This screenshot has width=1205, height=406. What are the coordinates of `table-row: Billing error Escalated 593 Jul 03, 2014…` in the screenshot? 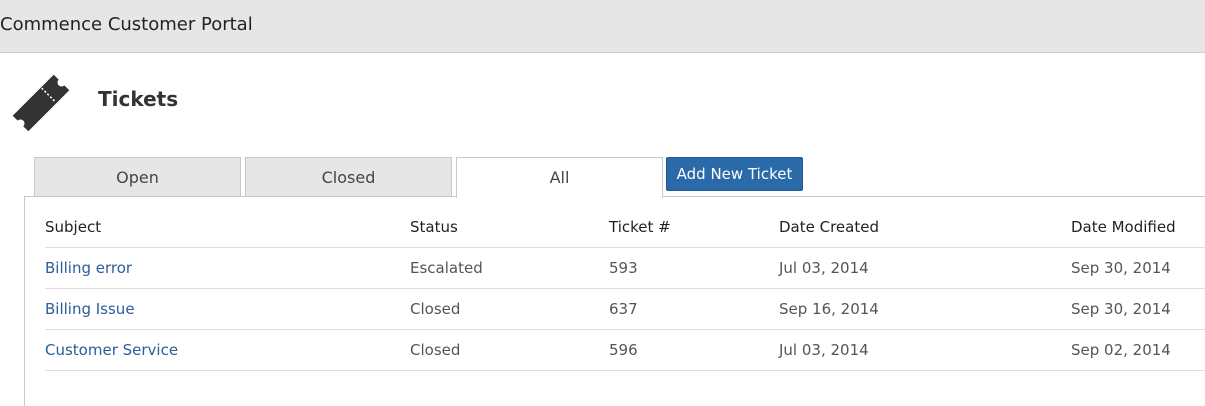 It's located at (625, 268).